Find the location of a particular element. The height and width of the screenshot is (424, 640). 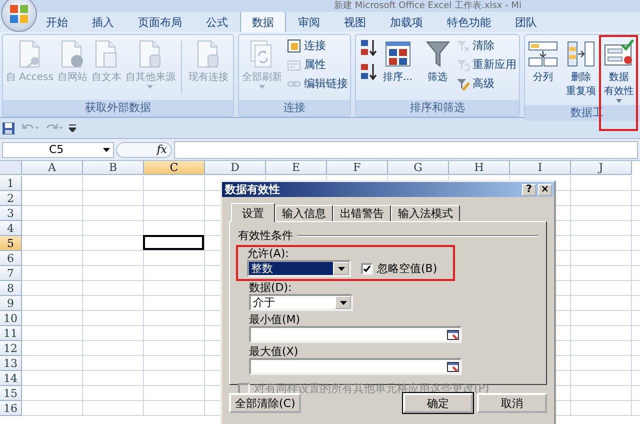

ribbon-tab: 页面布局 is located at coordinates (160, 21).